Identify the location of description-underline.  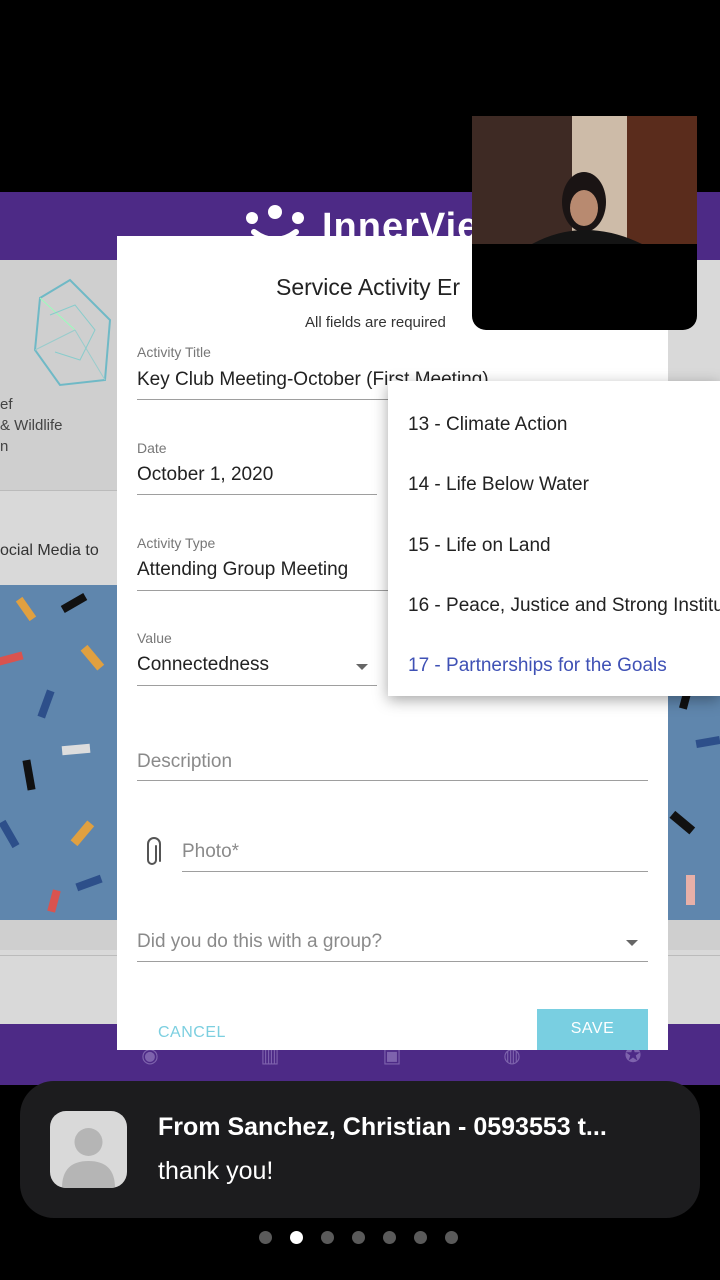
(392, 780).